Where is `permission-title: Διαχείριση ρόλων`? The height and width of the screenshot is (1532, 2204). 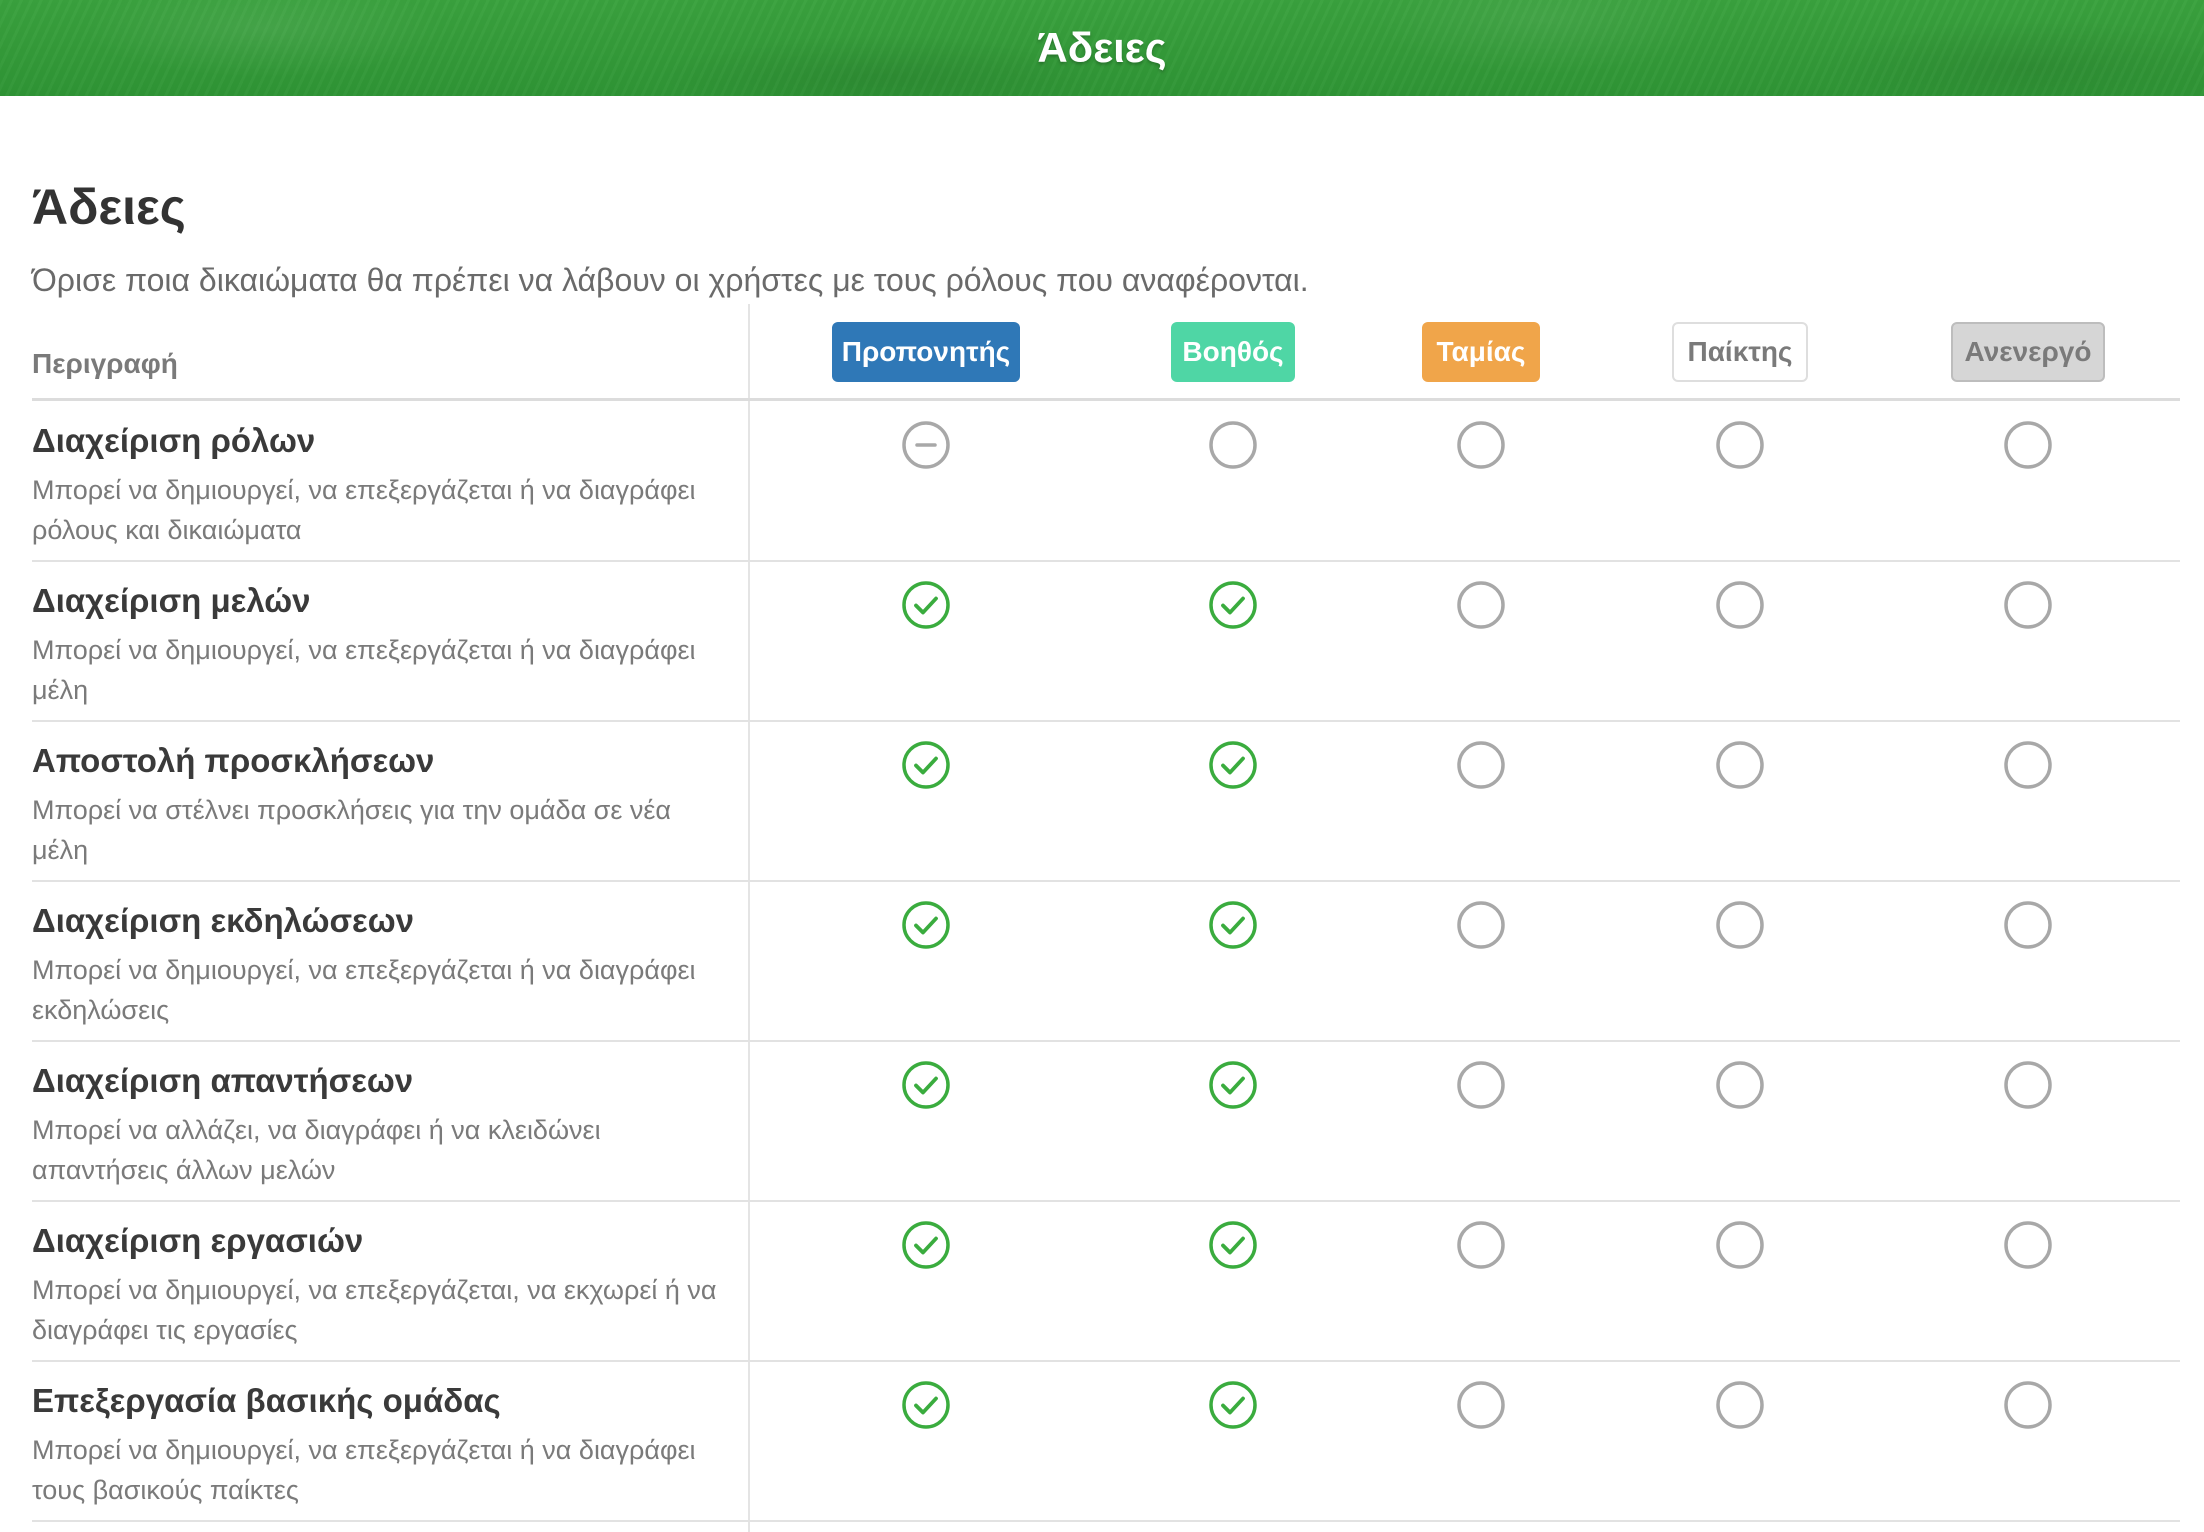 permission-title: Διαχείριση ρόλων is located at coordinates (174, 440).